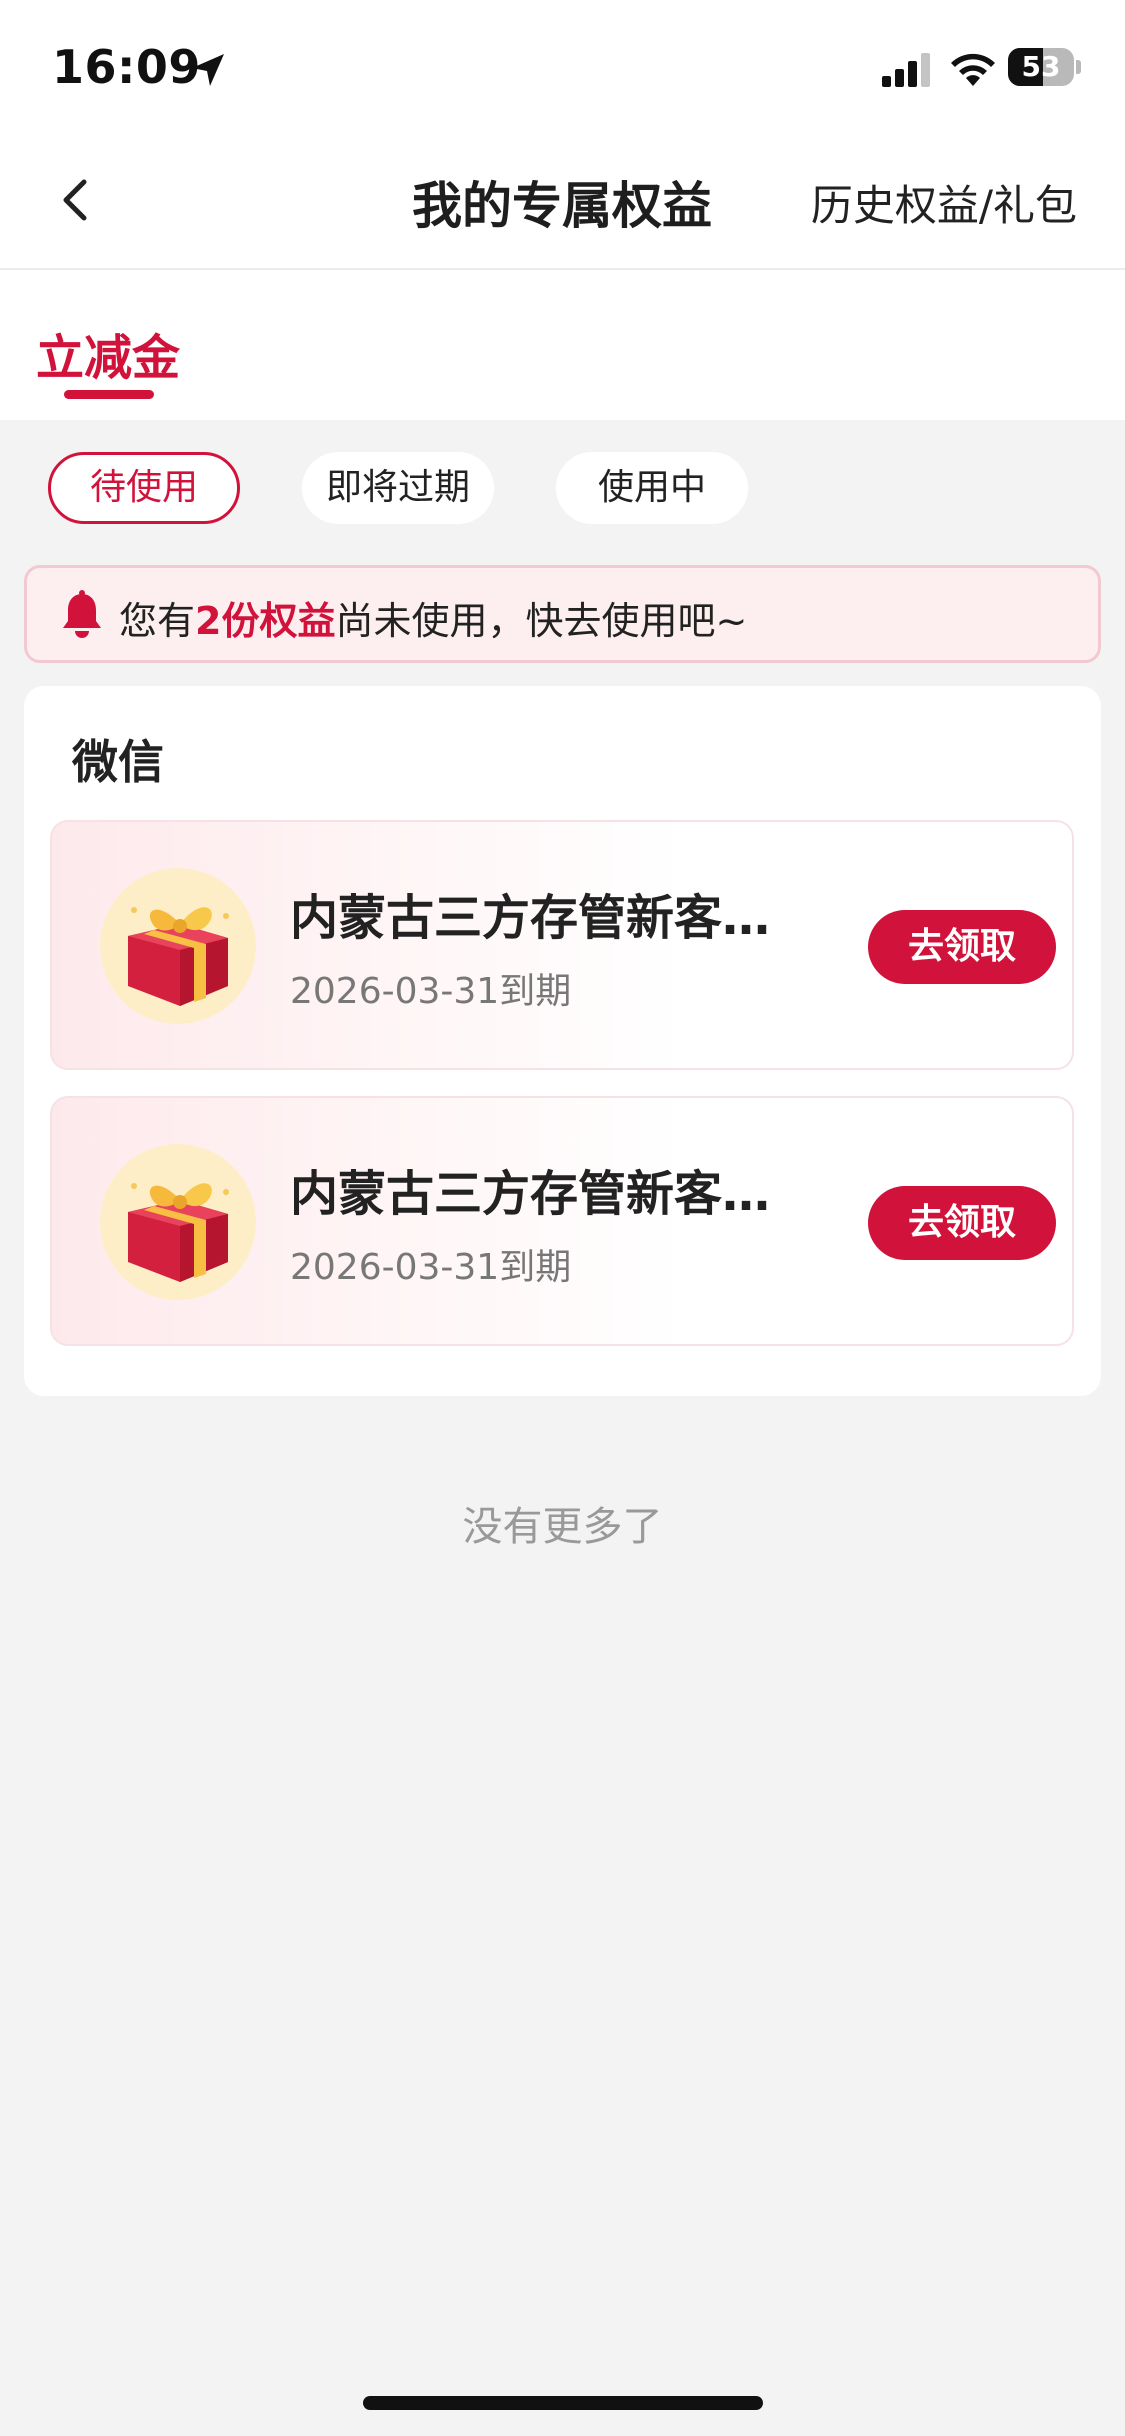 The width and height of the screenshot is (1125, 2436). What do you see at coordinates (82, 614) in the screenshot?
I see `bell-icon` at bounding box center [82, 614].